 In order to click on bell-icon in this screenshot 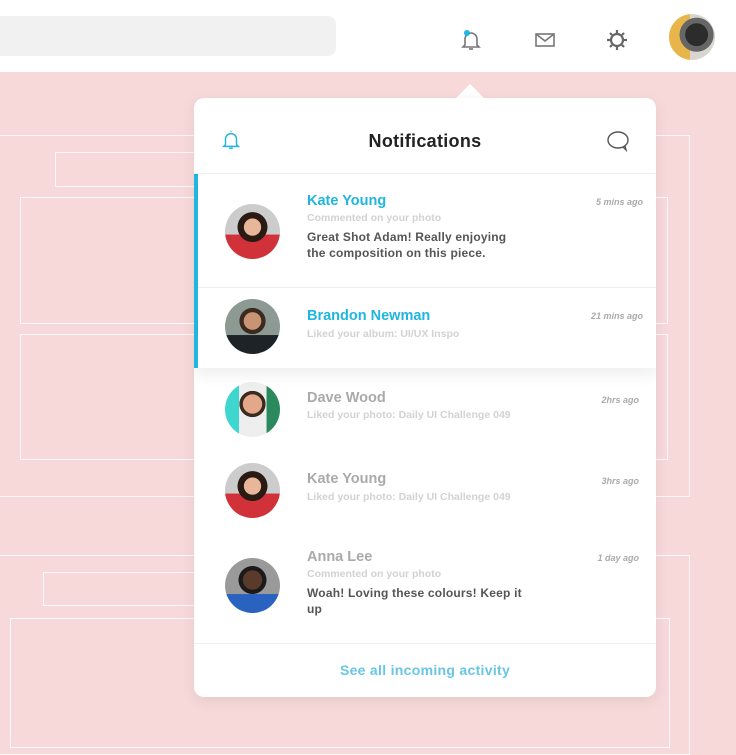, I will do `click(471, 40)`.